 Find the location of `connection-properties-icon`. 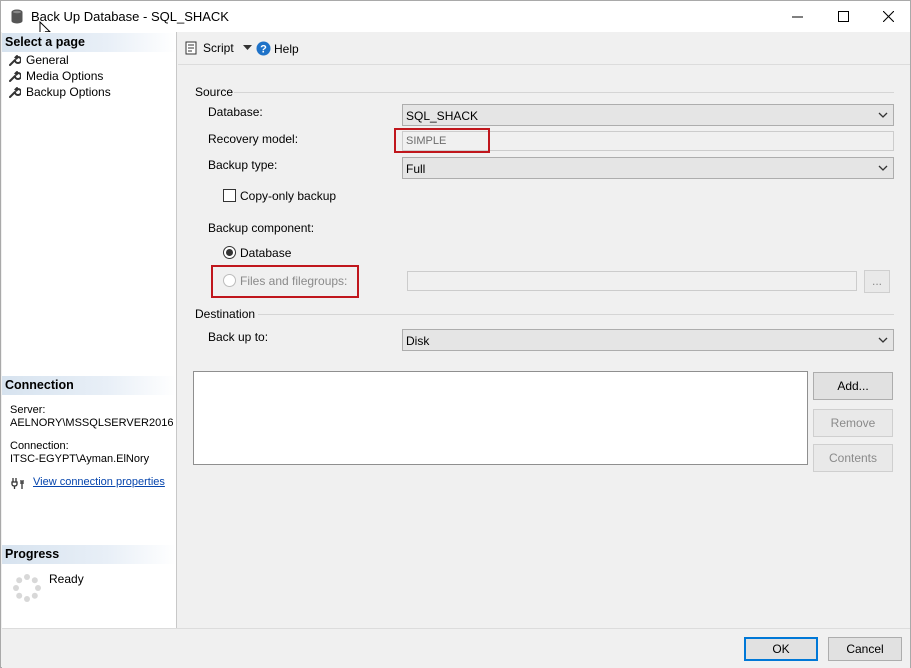

connection-properties-icon is located at coordinates (17, 483).